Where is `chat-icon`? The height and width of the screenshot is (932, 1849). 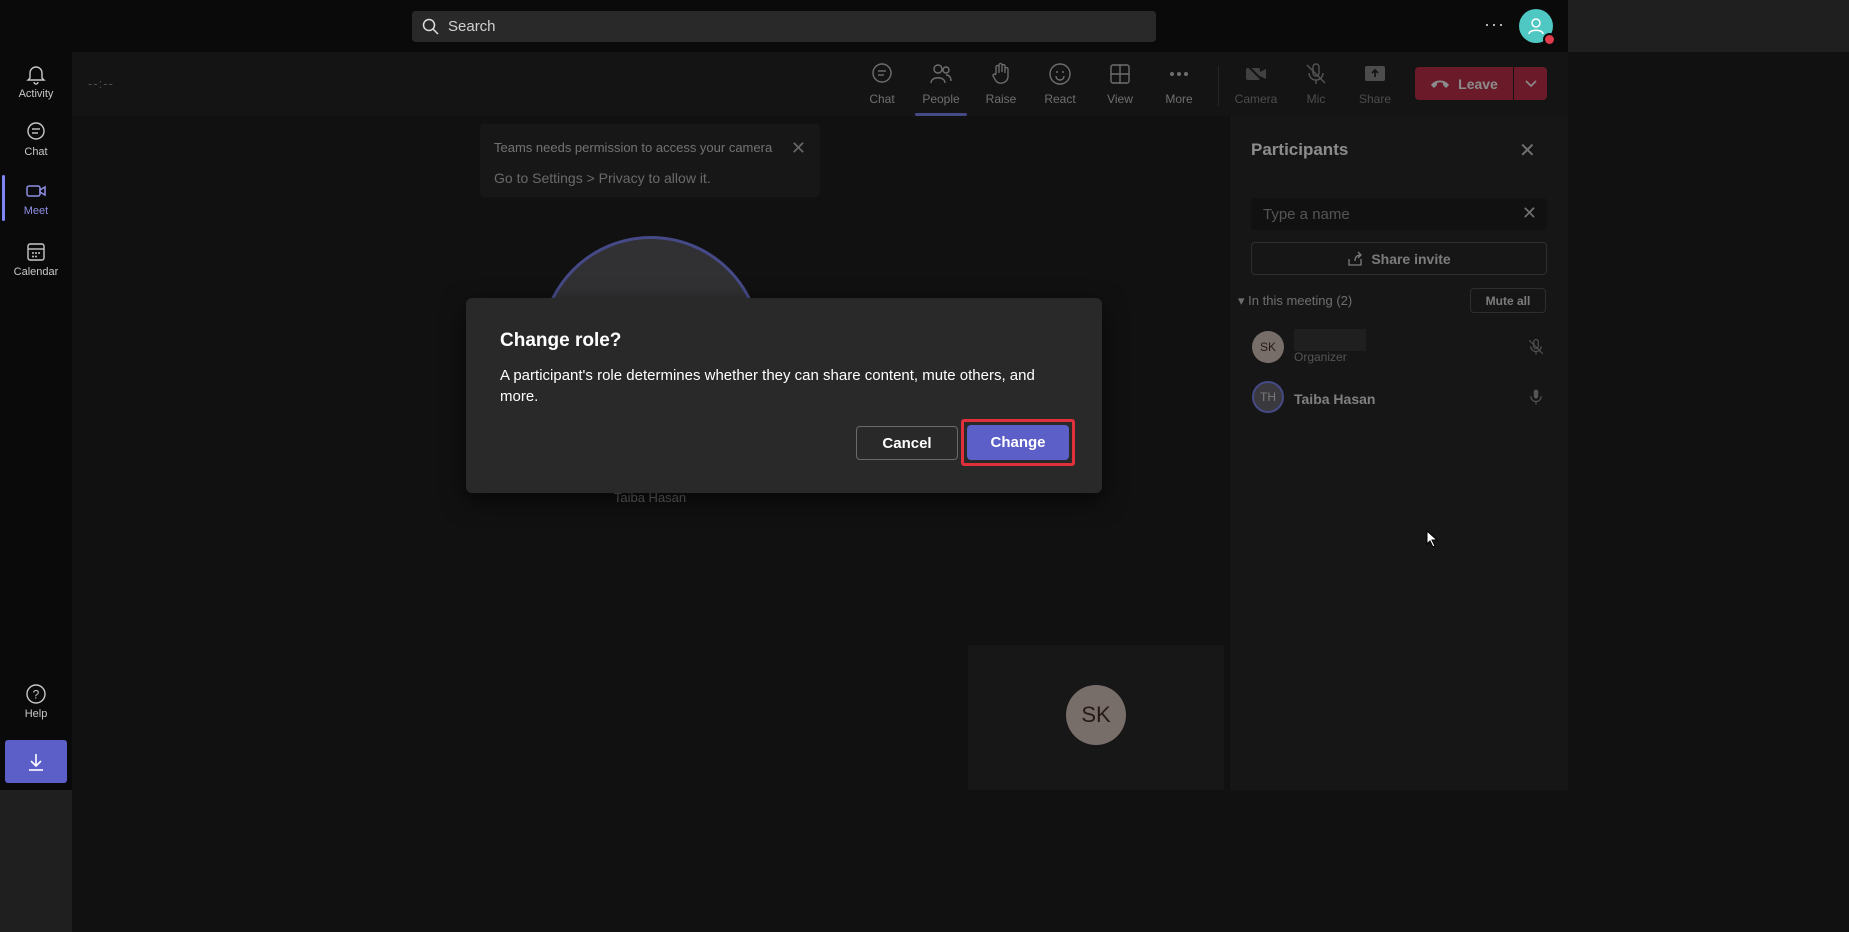 chat-icon is located at coordinates (36, 130).